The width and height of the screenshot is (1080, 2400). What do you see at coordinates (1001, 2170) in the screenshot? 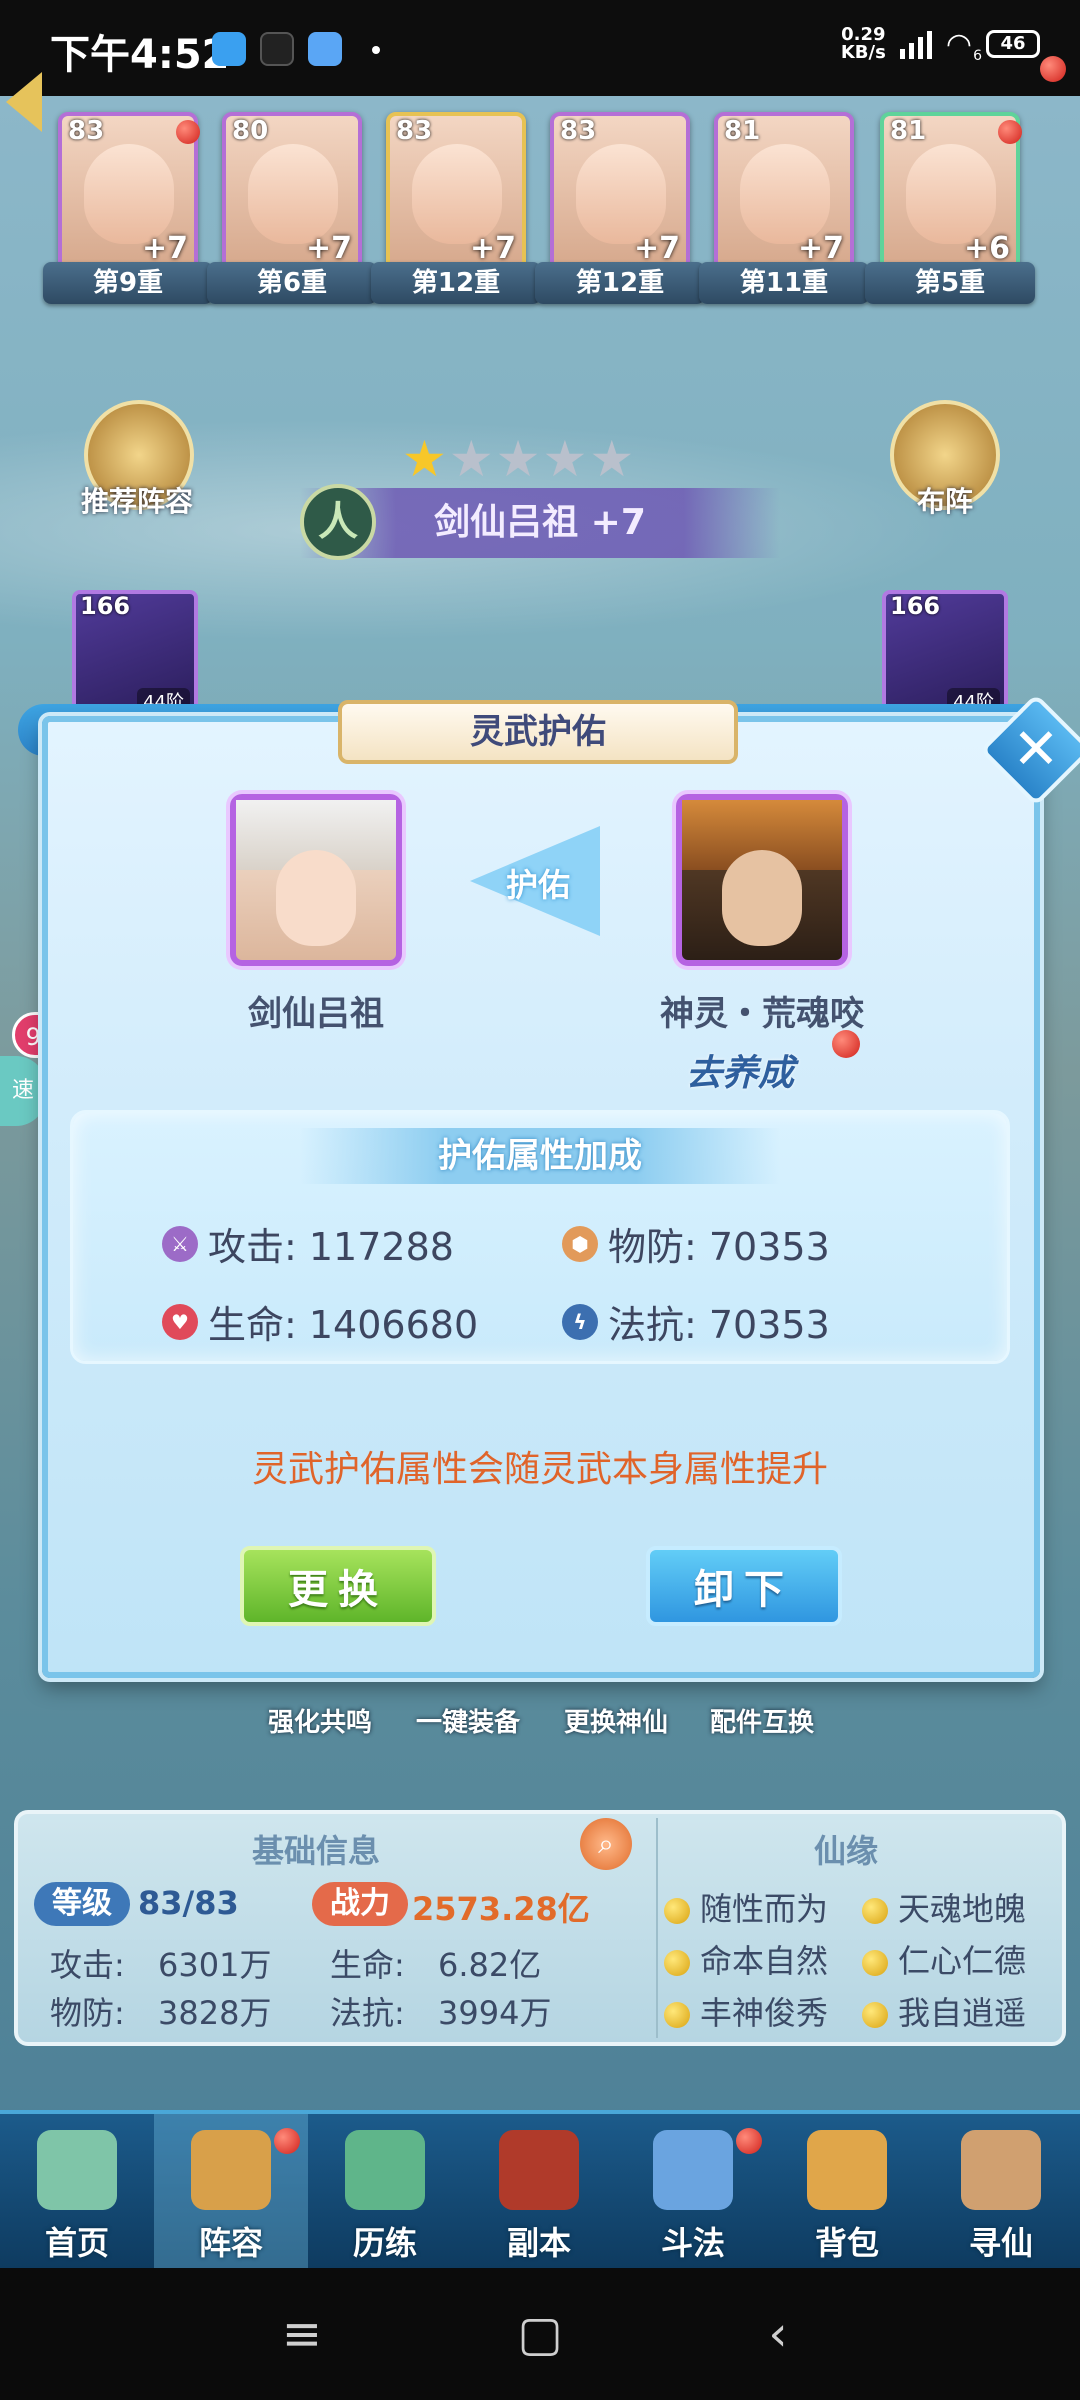
I see `seek-immortal-icon` at bounding box center [1001, 2170].